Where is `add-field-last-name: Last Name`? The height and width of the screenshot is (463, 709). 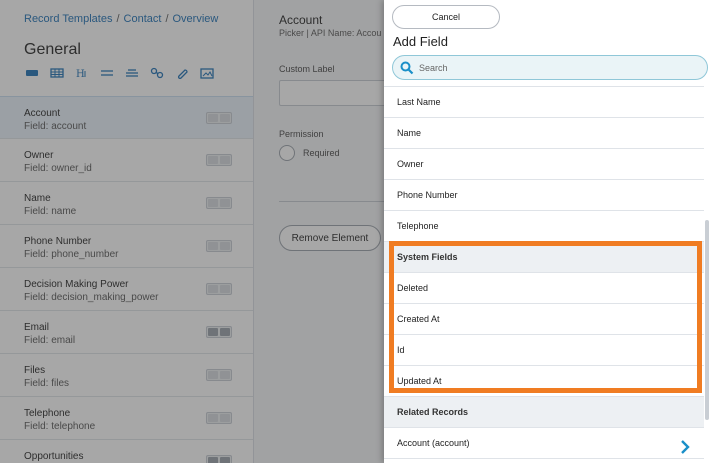 add-field-last-name: Last Name is located at coordinates (544, 102).